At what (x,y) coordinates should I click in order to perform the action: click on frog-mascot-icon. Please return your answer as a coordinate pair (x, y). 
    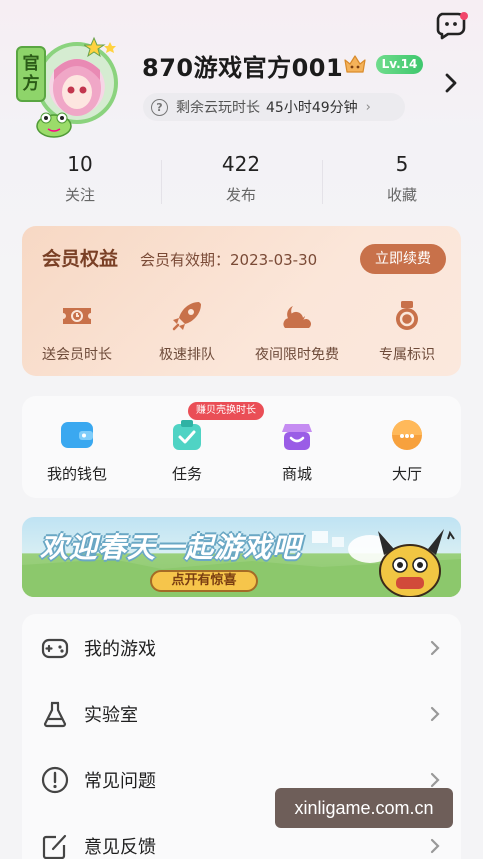
    Looking at the image, I should click on (54, 125).